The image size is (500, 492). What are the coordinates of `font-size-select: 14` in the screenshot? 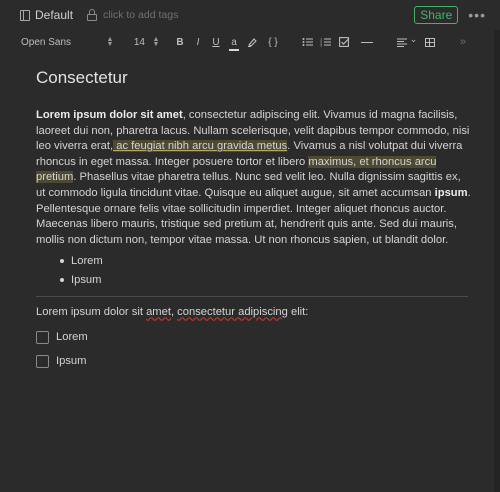 It's located at (135, 42).